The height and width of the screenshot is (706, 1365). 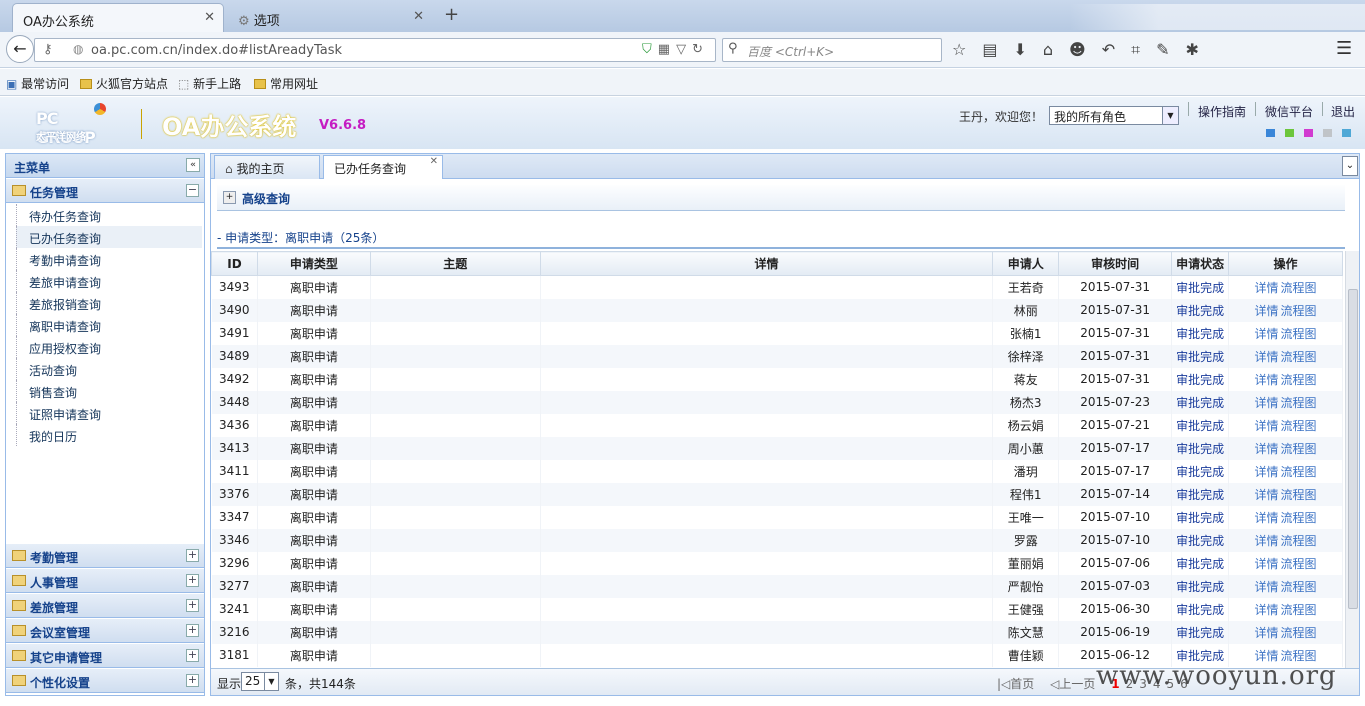 What do you see at coordinates (777, 448) in the screenshot?
I see `table-row: 3413 离职申请 周小蕙 2015-07-17 审批完成 详情 流程图` at bounding box center [777, 448].